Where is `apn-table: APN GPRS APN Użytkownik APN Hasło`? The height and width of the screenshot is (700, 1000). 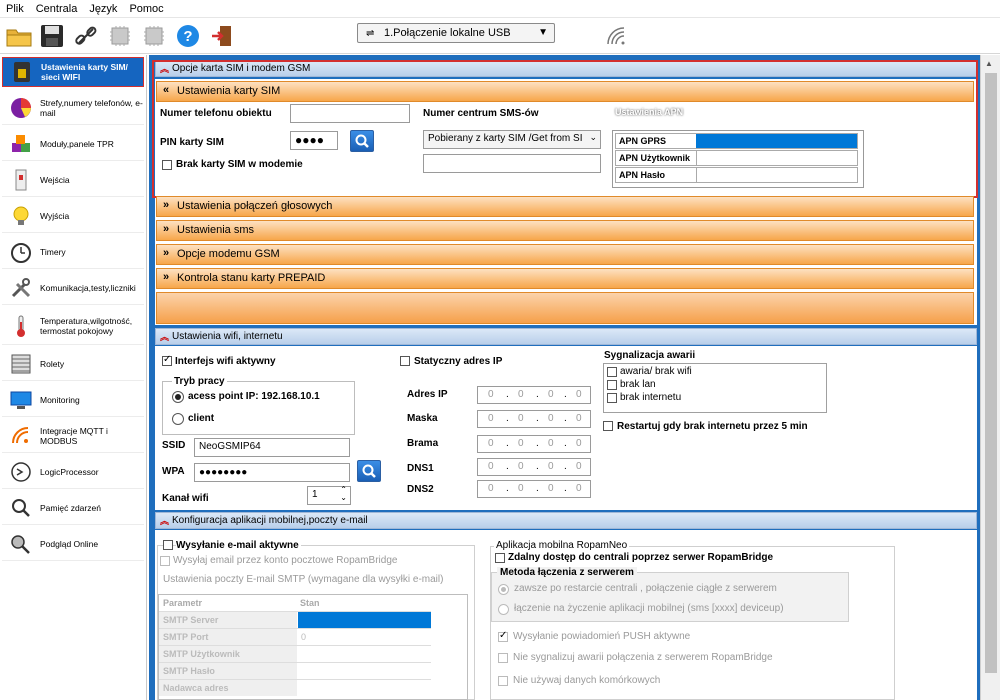 apn-table: APN GPRS APN Użytkownik APN Hasło is located at coordinates (738, 159).